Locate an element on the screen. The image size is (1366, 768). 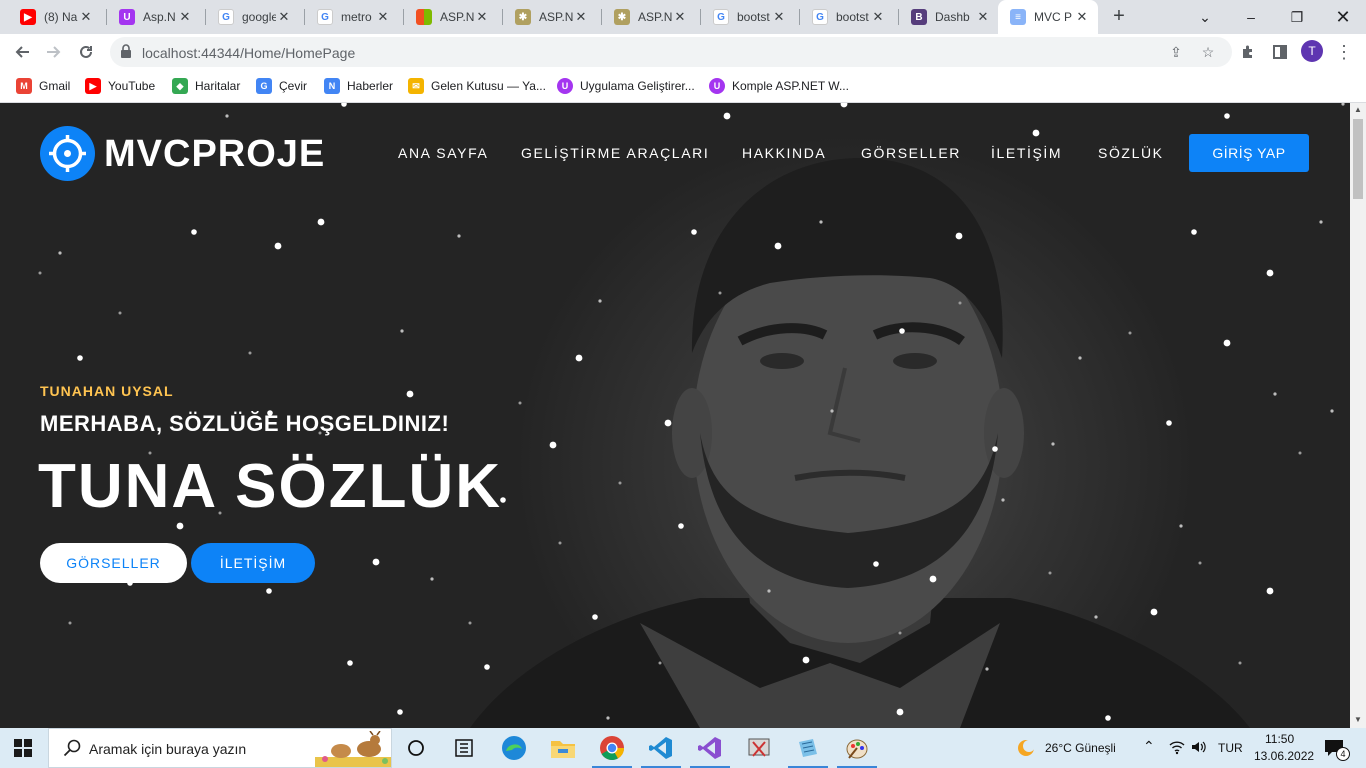
browser-tab: ≡ MVC P ✕ is located at coordinates (1048, 17).